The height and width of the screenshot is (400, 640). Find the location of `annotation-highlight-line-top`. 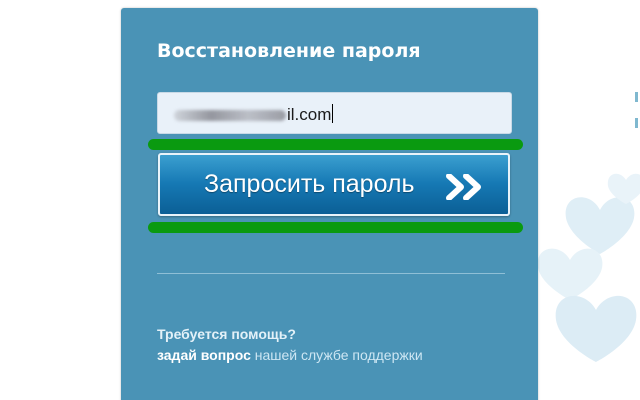

annotation-highlight-line-top is located at coordinates (335, 144).